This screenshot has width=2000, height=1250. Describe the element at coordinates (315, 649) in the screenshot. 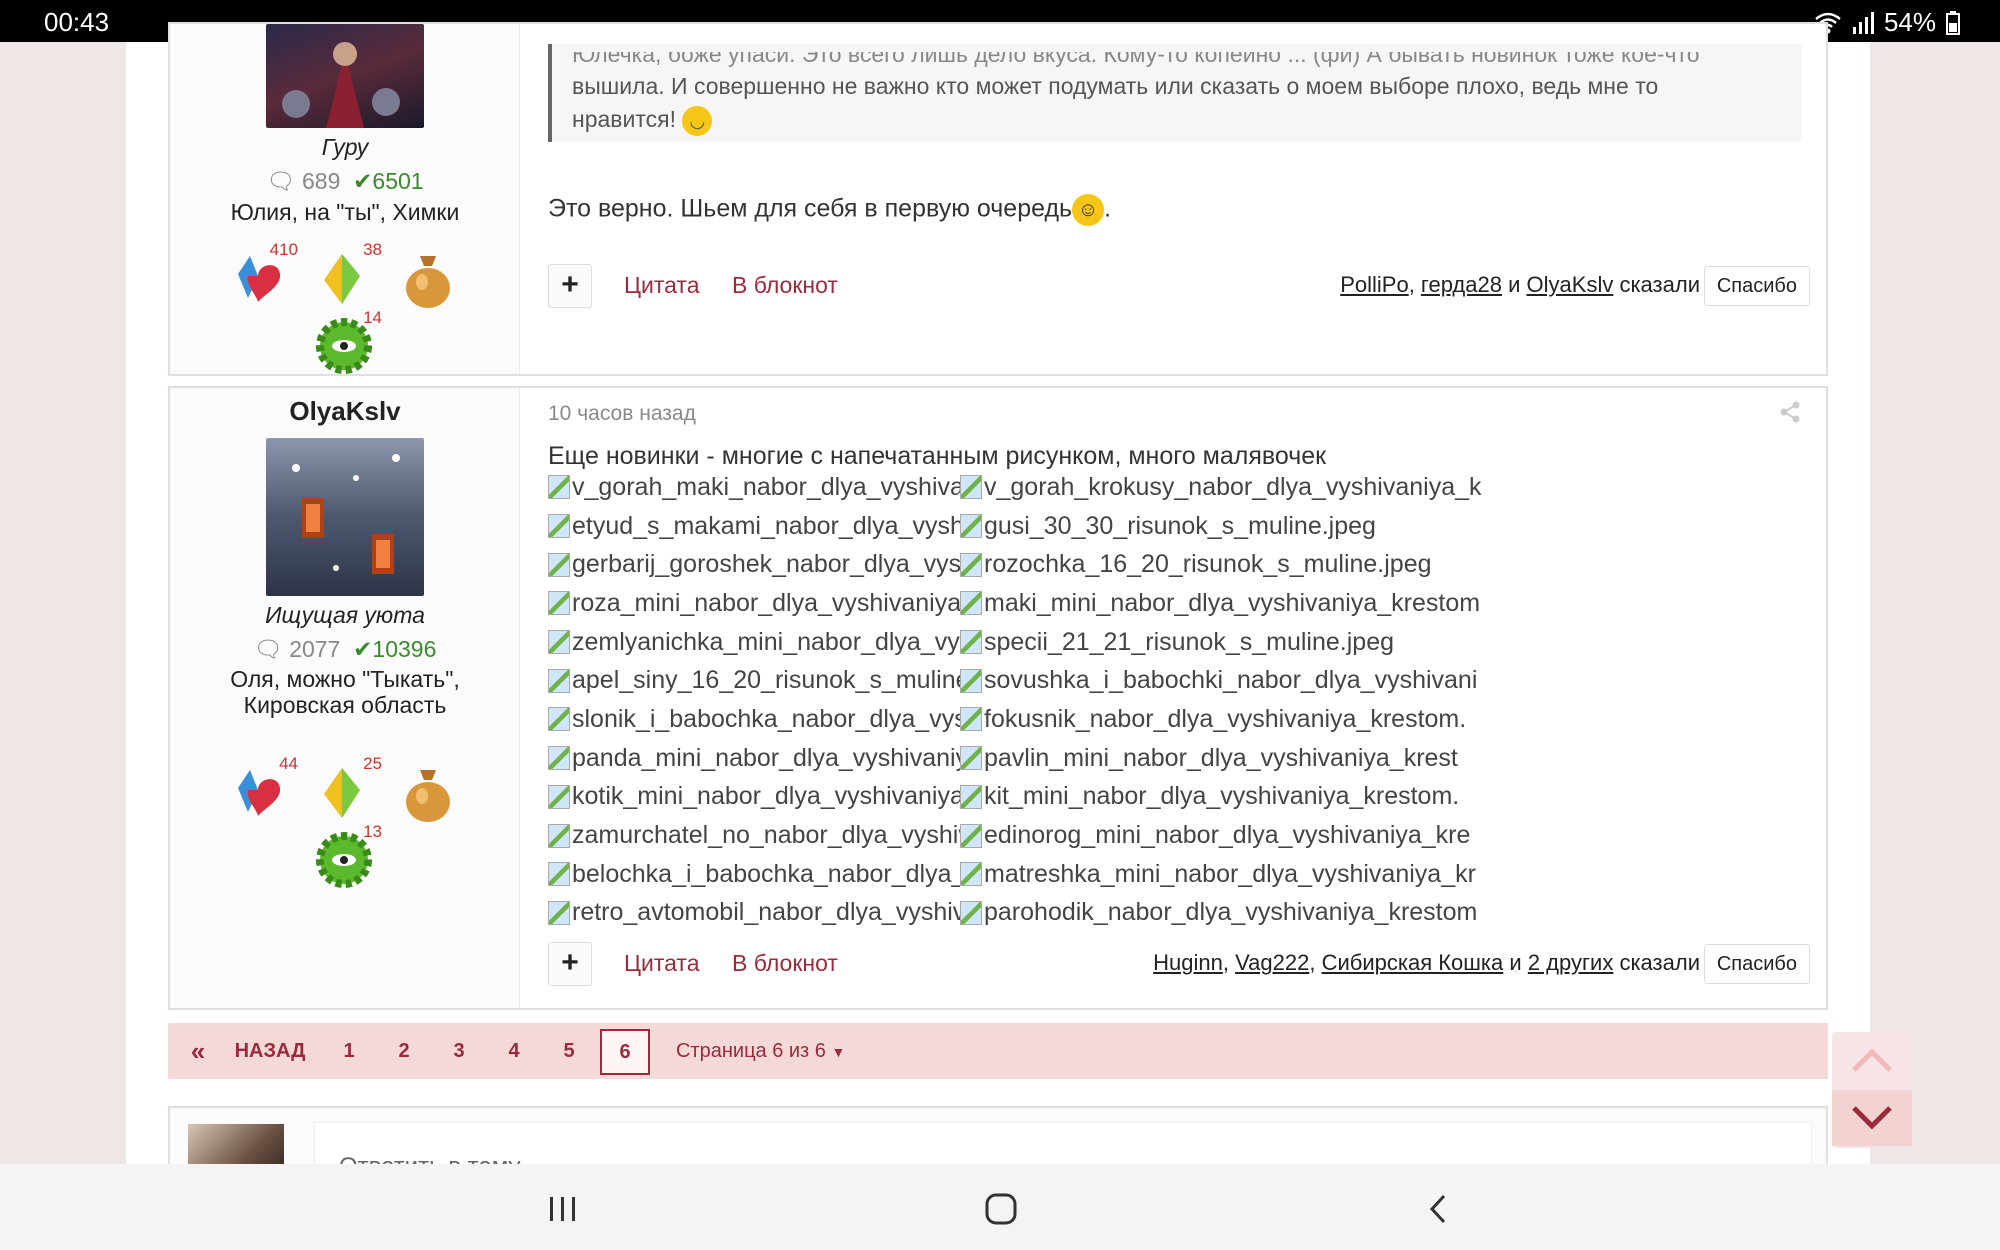

I see `message-count: 2077` at that location.